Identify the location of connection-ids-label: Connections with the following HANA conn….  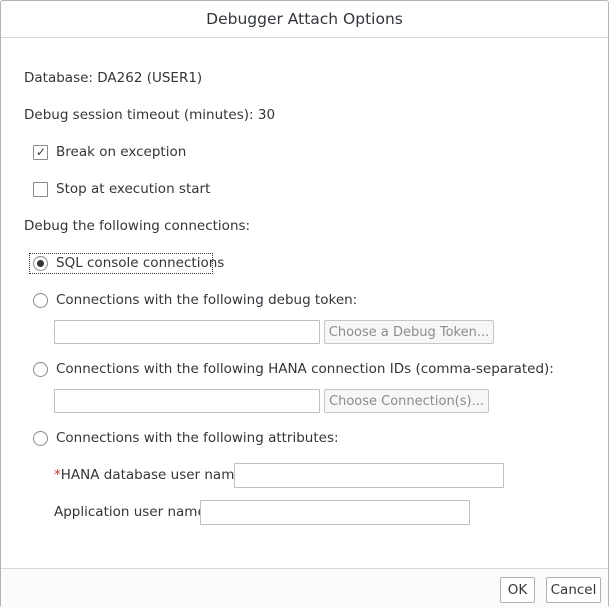
(305, 369).